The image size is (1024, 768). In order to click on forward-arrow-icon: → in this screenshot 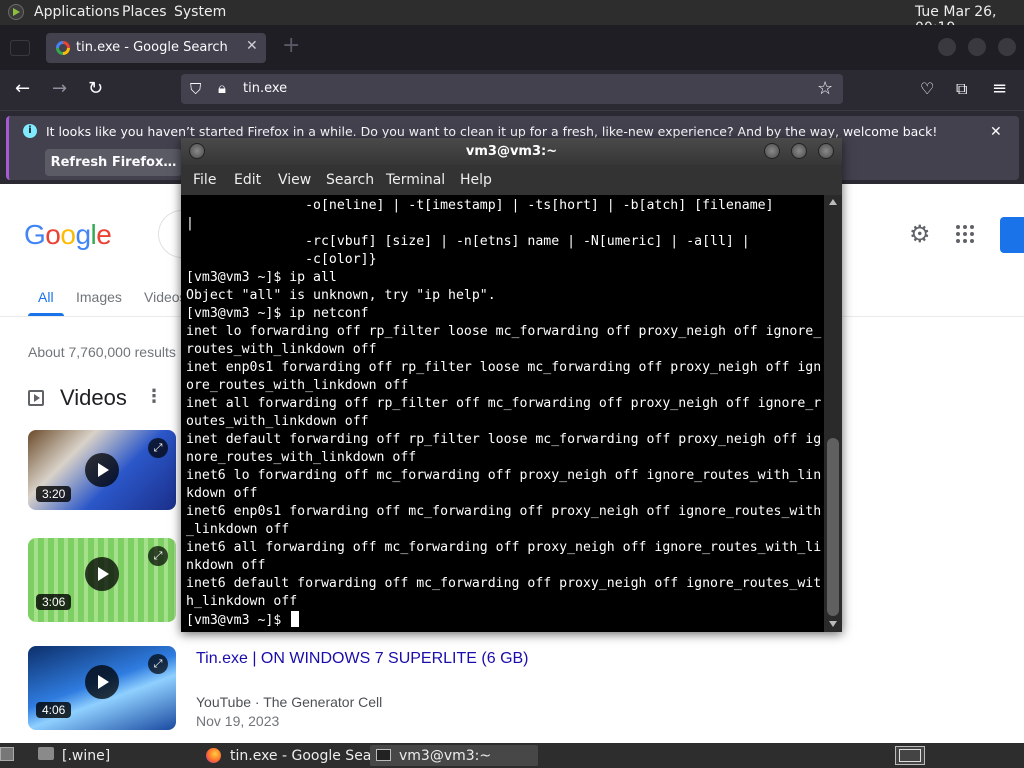, I will do `click(59, 89)`.